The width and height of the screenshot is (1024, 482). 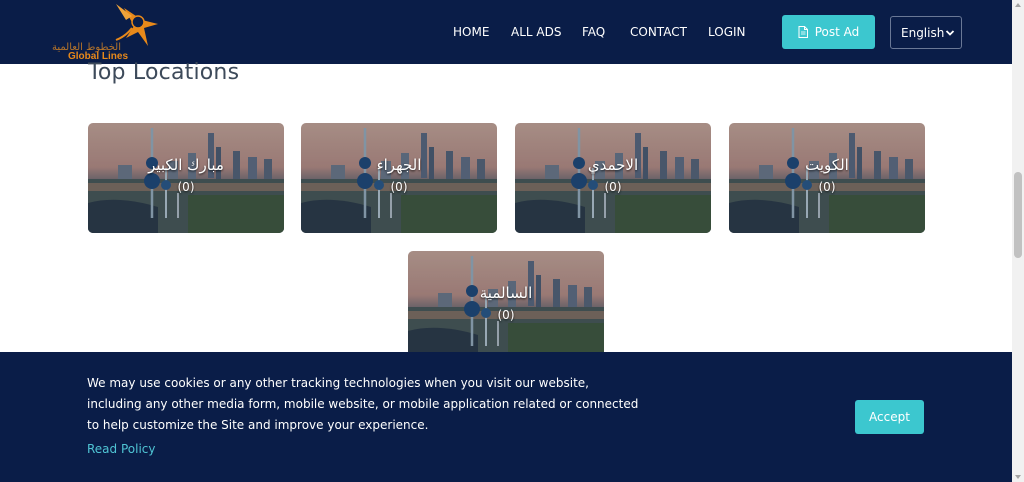 I want to click on document-icon, so click(x=803, y=32).